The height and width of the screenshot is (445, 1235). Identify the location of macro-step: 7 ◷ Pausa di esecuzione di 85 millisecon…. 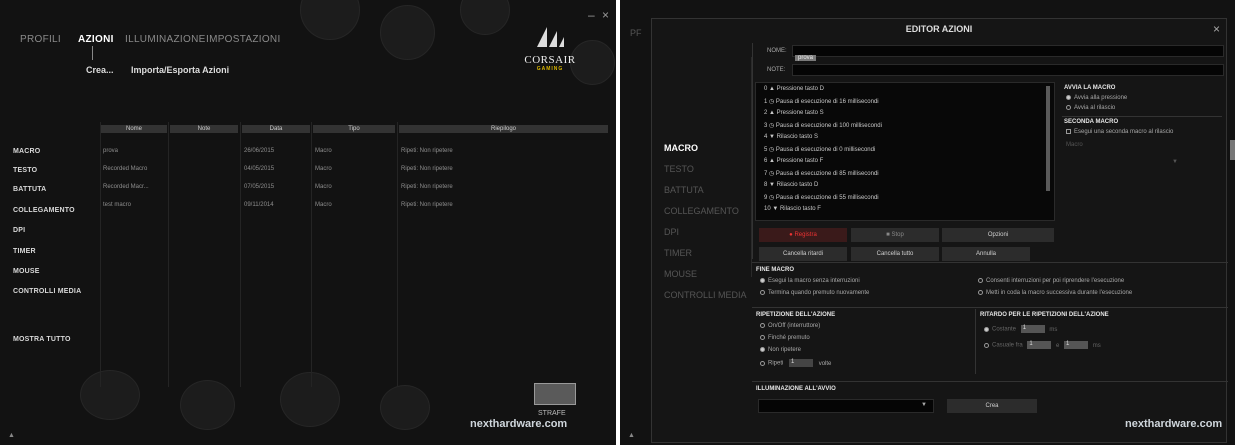
(821, 173).